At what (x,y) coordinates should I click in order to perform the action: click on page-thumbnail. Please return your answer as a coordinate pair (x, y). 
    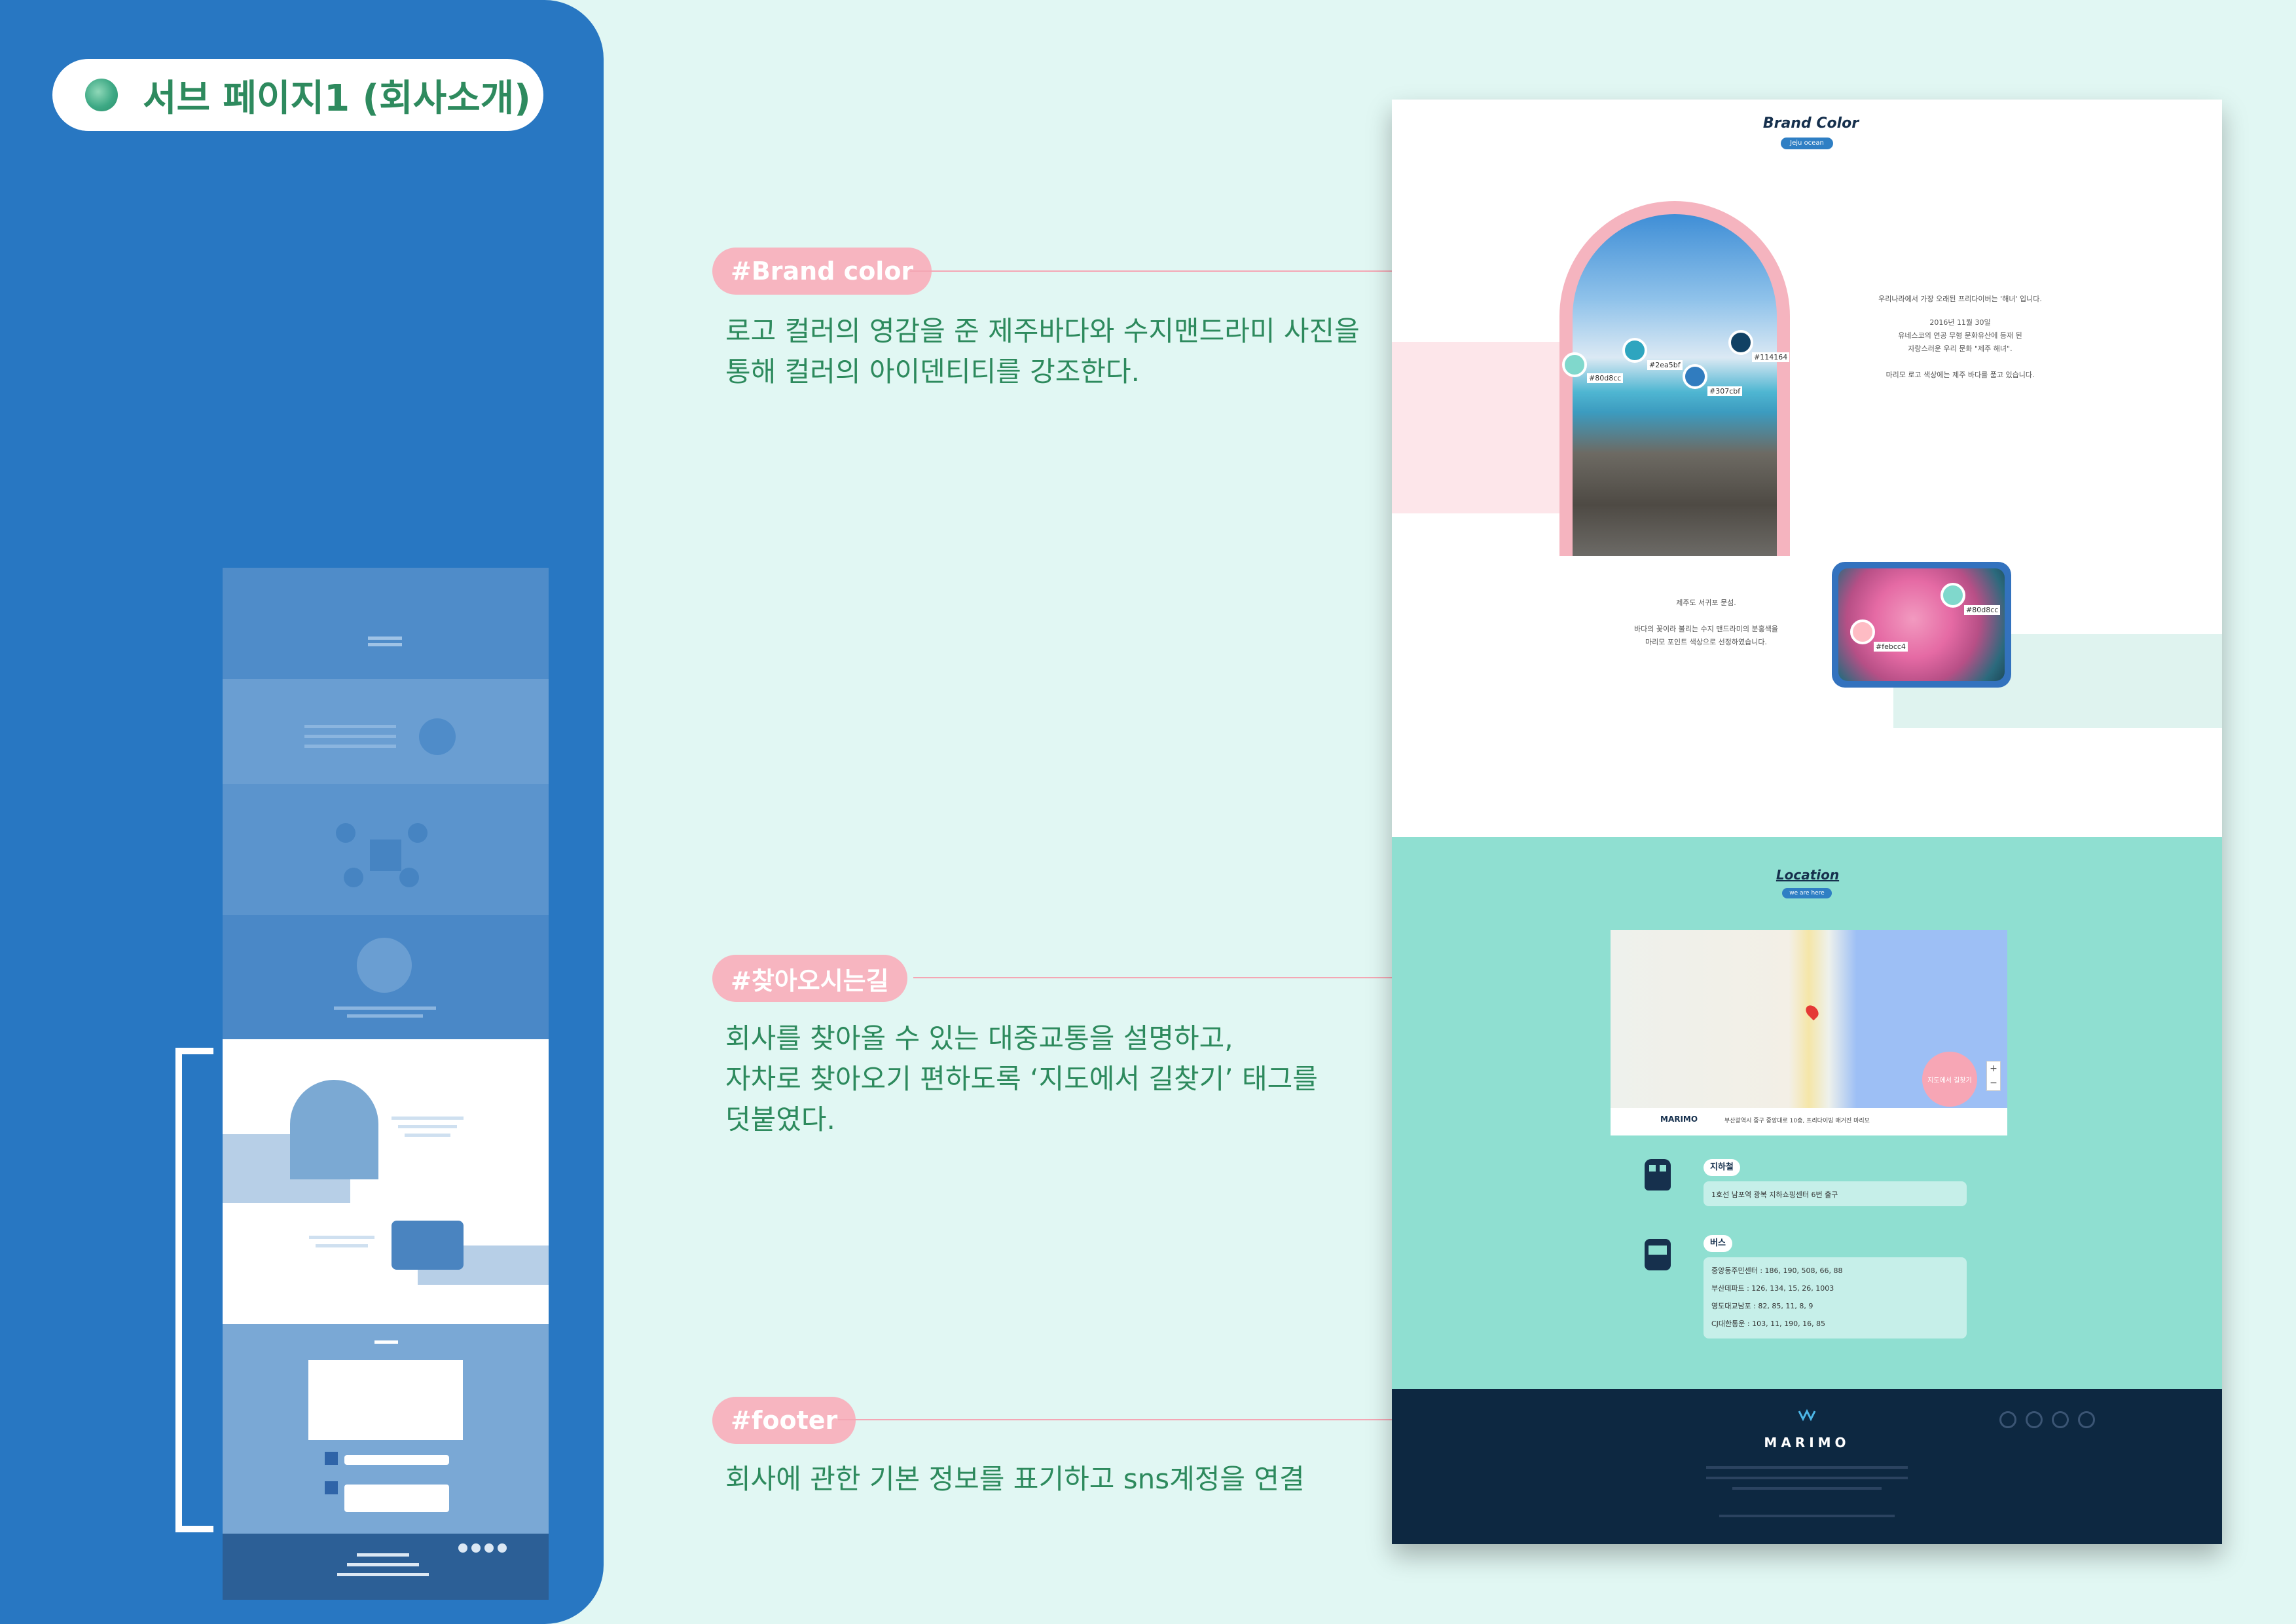
    Looking at the image, I should click on (386, 1084).